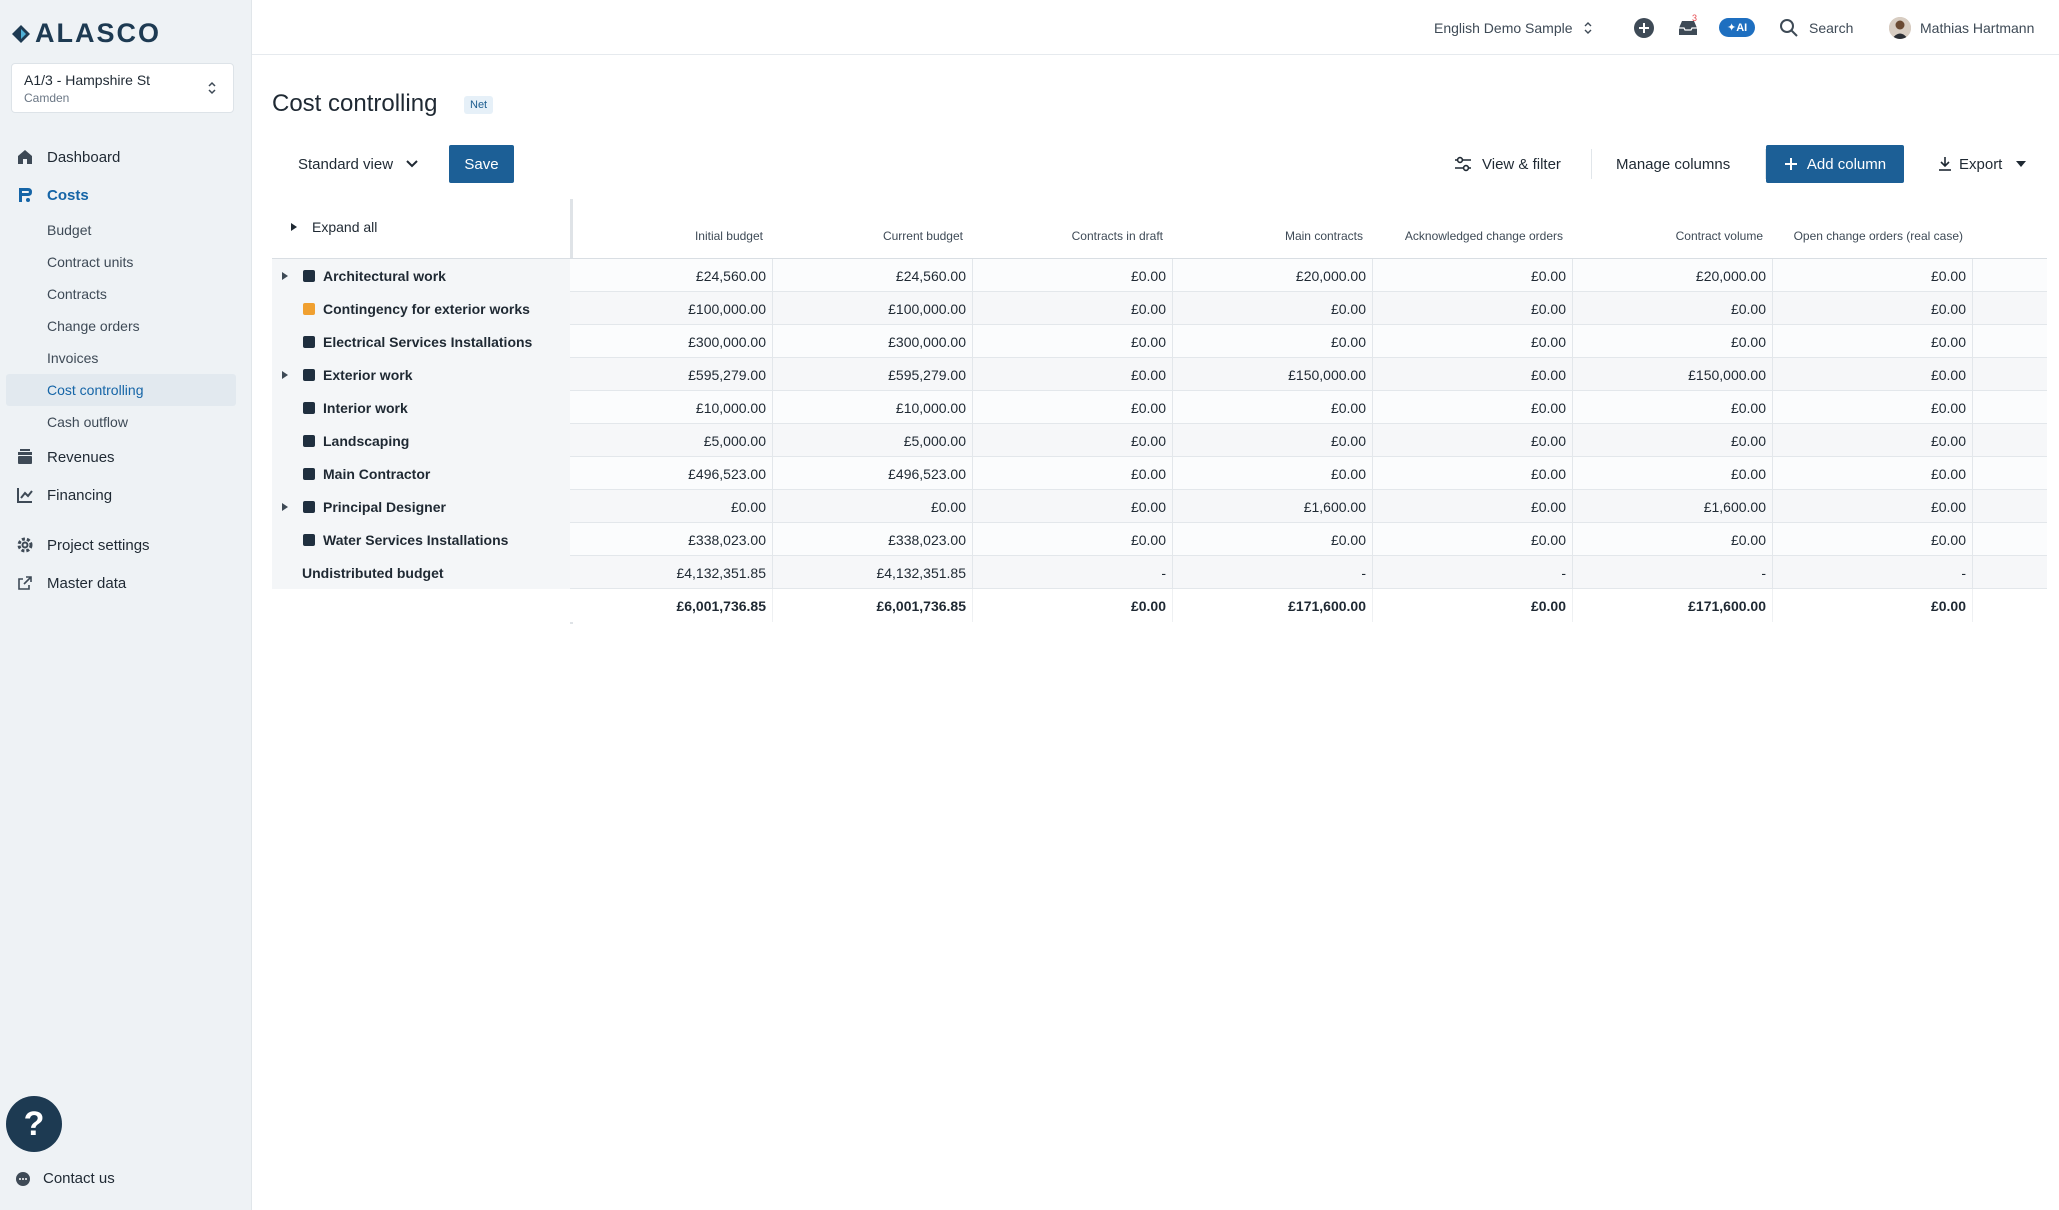  What do you see at coordinates (126, 326) in the screenshot?
I see `sidebar-subitem-change-orders: Change orders` at bounding box center [126, 326].